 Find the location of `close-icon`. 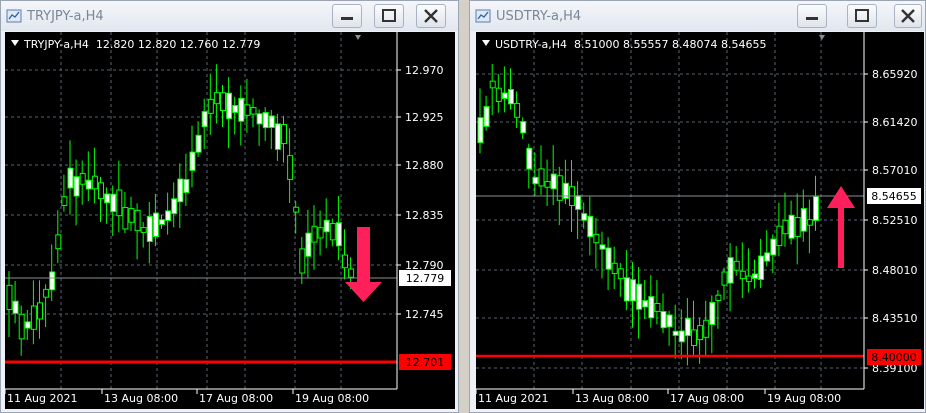

close-icon is located at coordinates (908, 16).